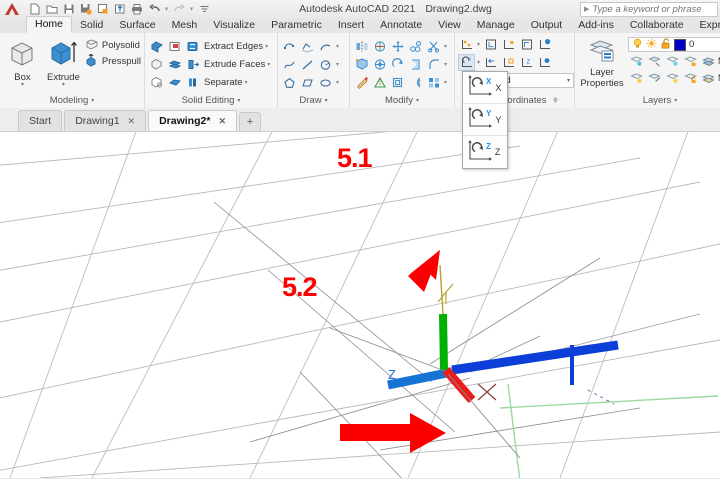 This screenshot has width=720, height=500. I want to click on scale-icon, so click(397, 82).